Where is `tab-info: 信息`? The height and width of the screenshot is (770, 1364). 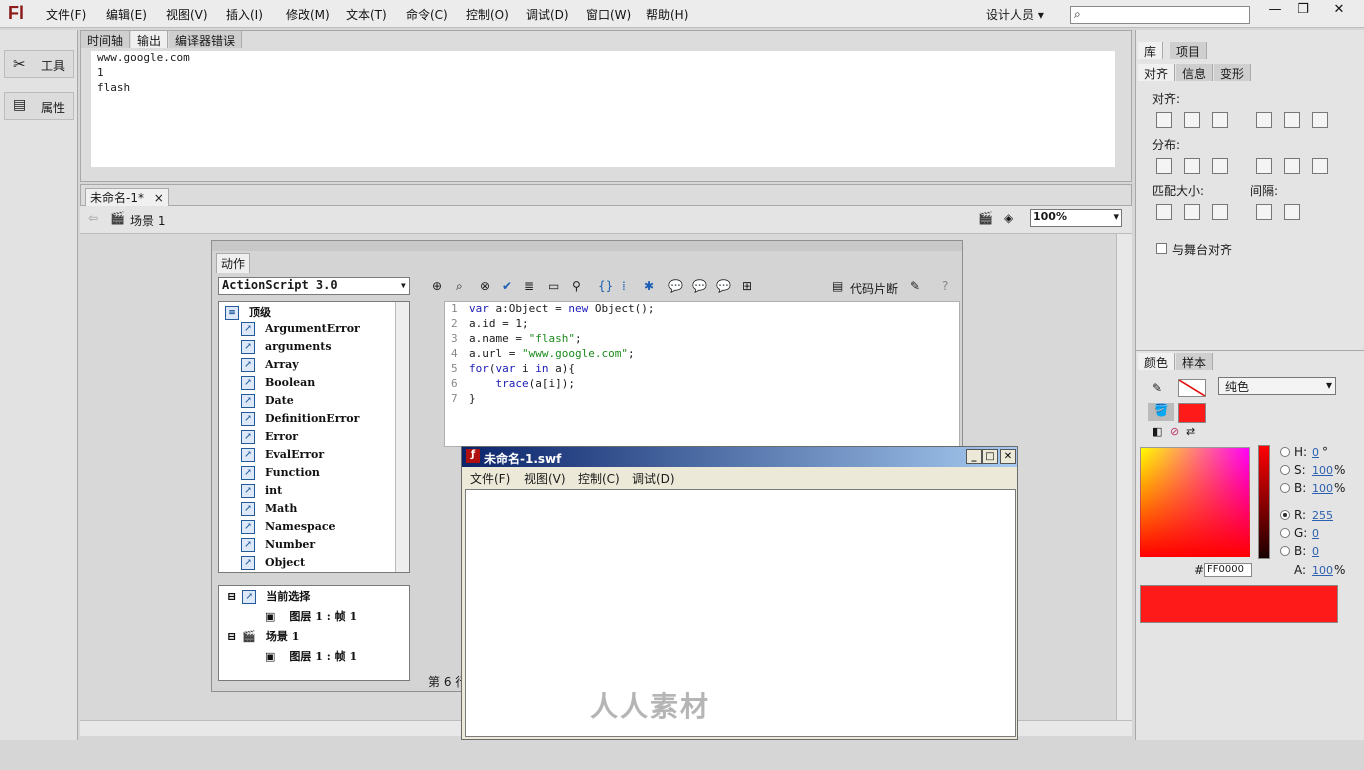
tab-info: 信息 is located at coordinates (1195, 72).